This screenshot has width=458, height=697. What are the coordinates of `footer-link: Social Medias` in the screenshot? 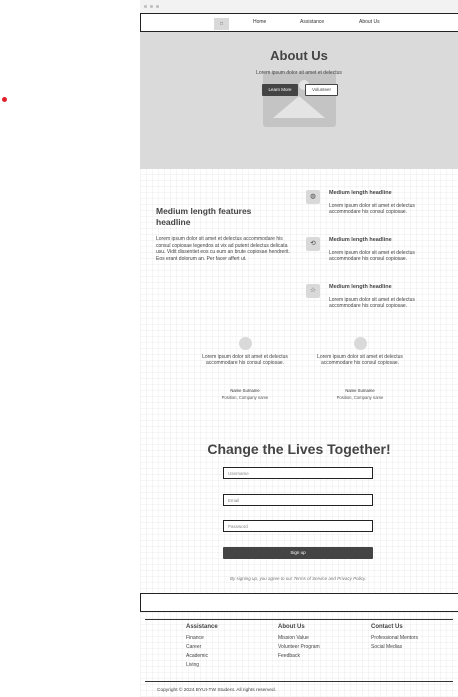 It's located at (394, 647).